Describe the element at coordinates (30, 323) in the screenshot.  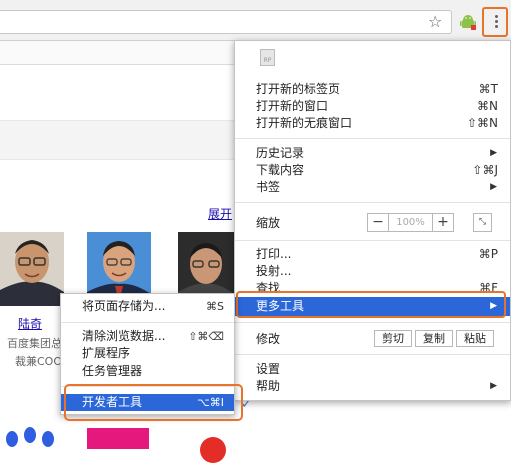
I see `person-name-link: 陆奇` at that location.